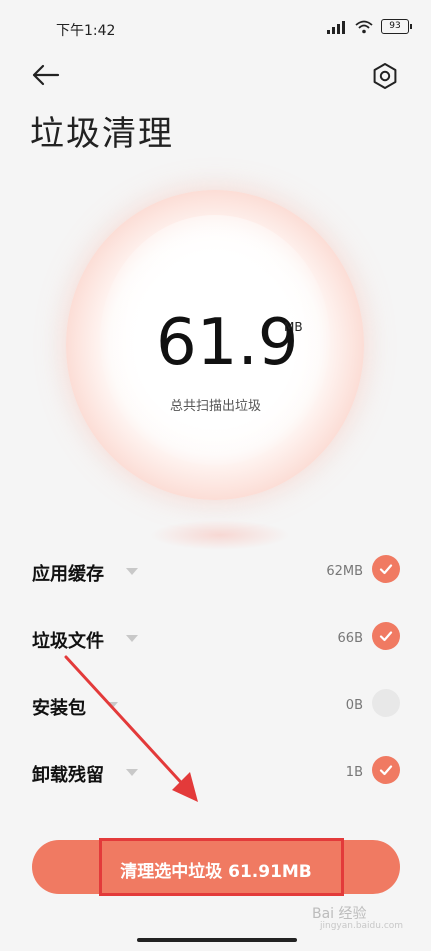 This screenshot has height=951, width=431. I want to click on watermark: Bai 经验, so click(339, 914).